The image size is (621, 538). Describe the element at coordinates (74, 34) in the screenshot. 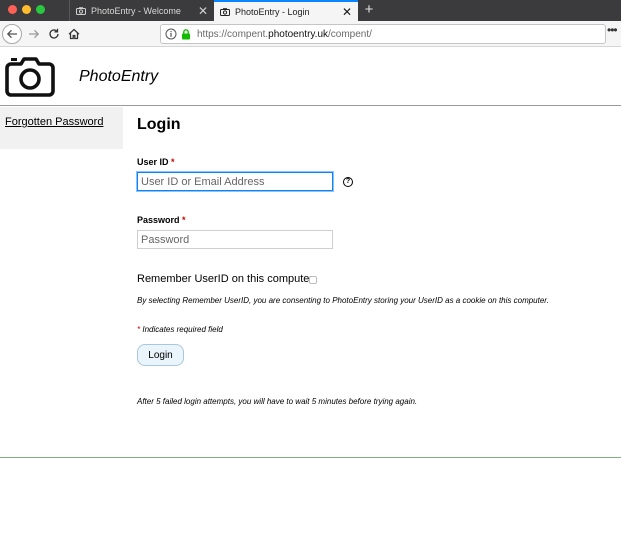

I see `home-icon` at that location.